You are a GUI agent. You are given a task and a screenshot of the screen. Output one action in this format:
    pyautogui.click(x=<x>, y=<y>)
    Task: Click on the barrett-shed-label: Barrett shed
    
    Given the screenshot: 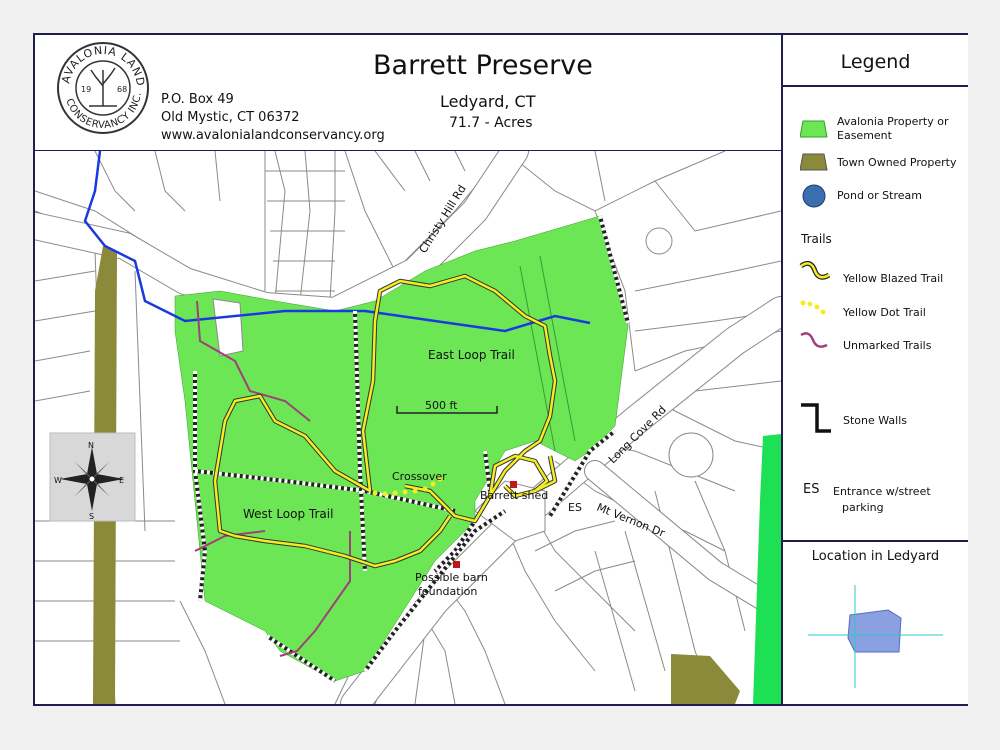 What is the action you would take?
    pyautogui.click(x=514, y=495)
    